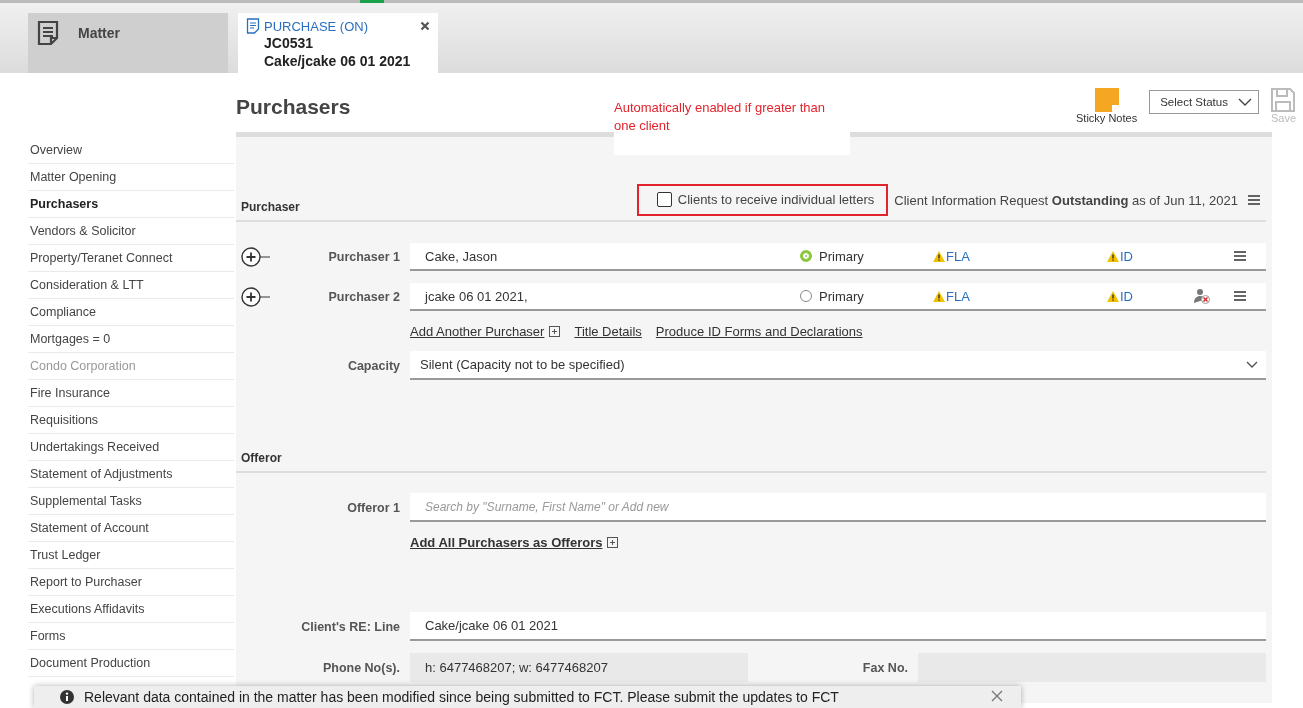 The width and height of the screenshot is (1303, 708). Describe the element at coordinates (289, 43) in the screenshot. I see `matter-number: JC0531` at that location.